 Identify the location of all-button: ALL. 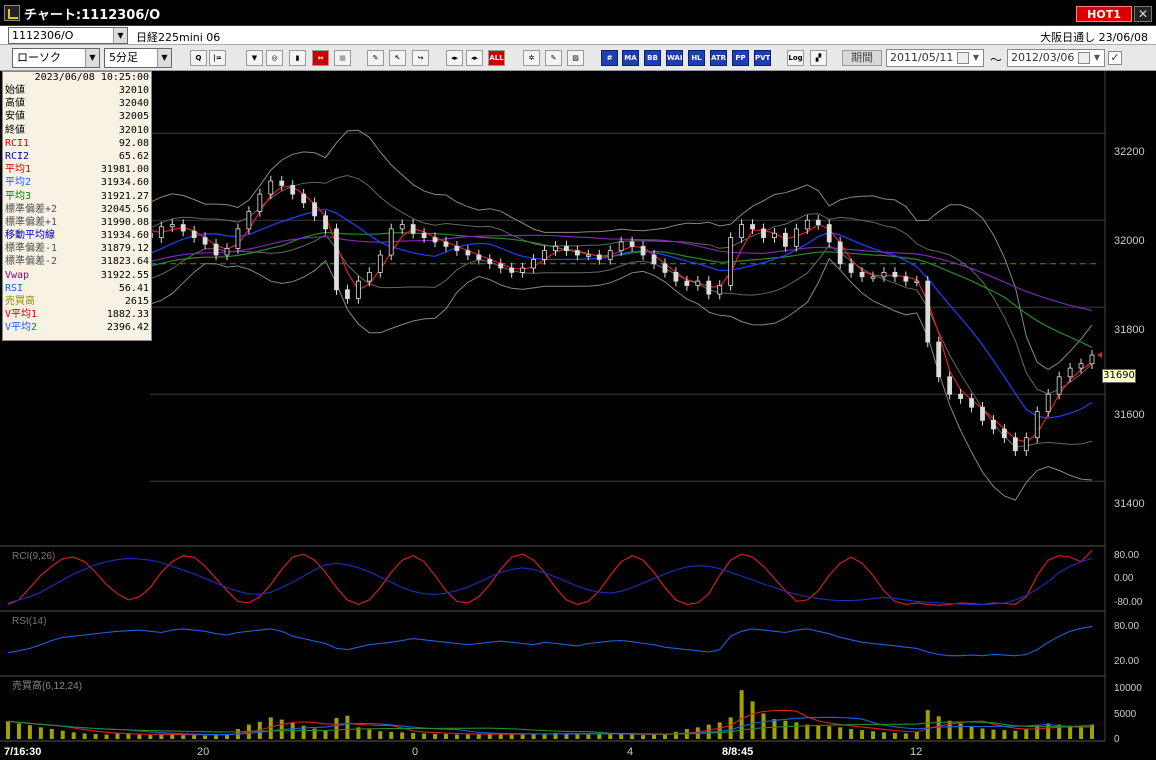
(496, 58).